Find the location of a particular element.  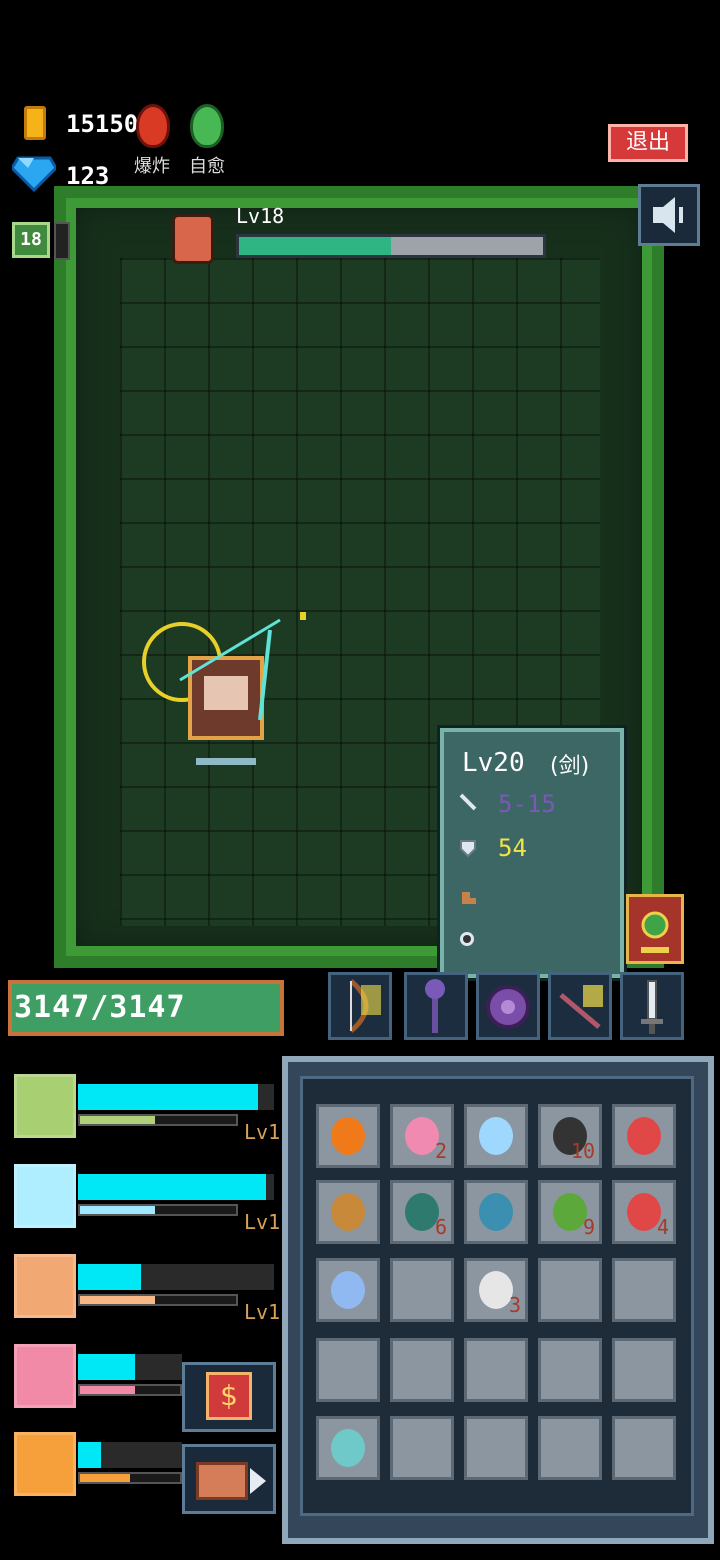

axe-staff-icon is located at coordinates (435, 1006).